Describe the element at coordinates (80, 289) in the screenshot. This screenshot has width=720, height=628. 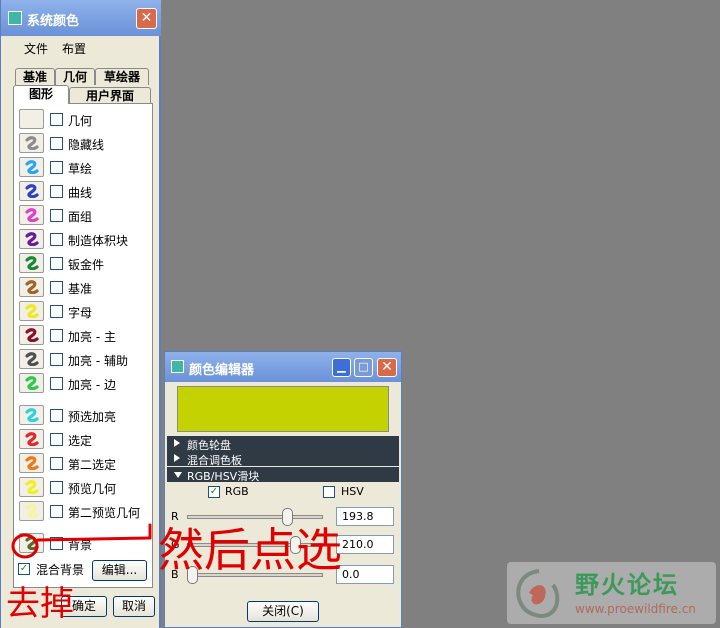
I see `color-row-label: 基准` at that location.